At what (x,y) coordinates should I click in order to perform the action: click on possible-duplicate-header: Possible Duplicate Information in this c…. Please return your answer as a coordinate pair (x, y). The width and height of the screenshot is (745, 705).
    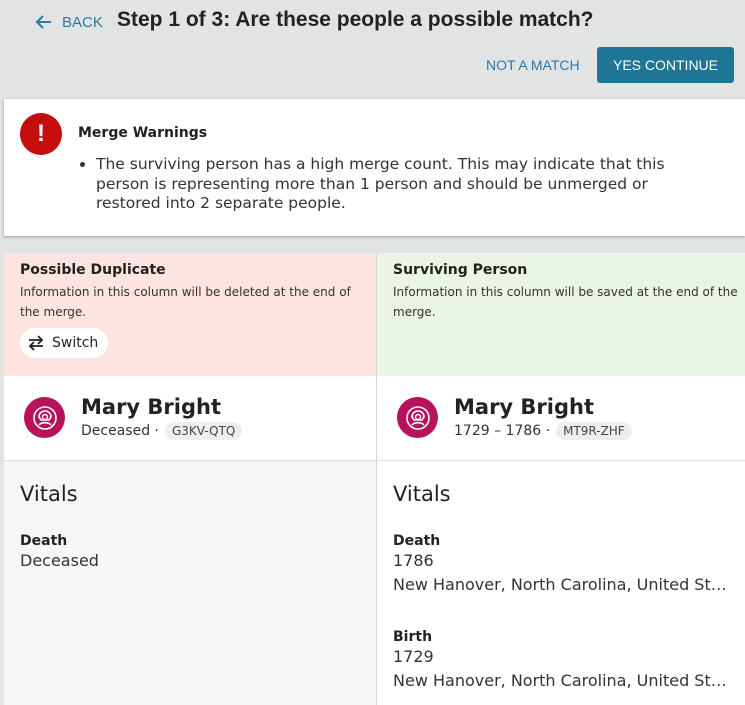
    Looking at the image, I should click on (190, 314).